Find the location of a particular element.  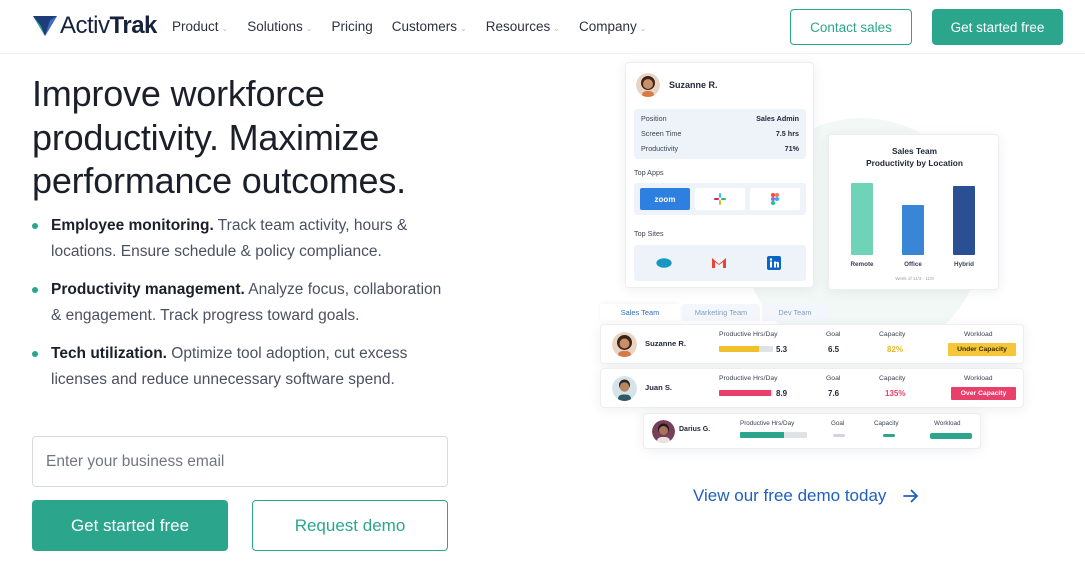

top-sites-list is located at coordinates (720, 263).